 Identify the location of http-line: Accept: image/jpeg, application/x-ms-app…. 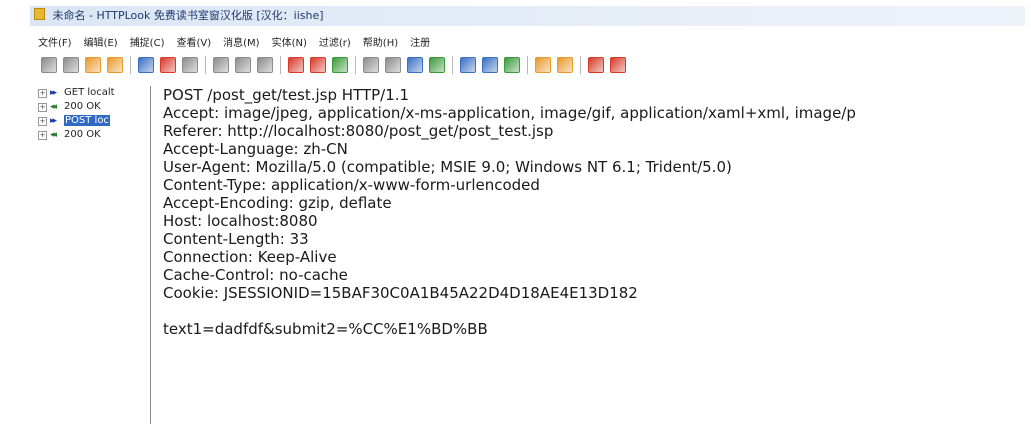
(509, 113).